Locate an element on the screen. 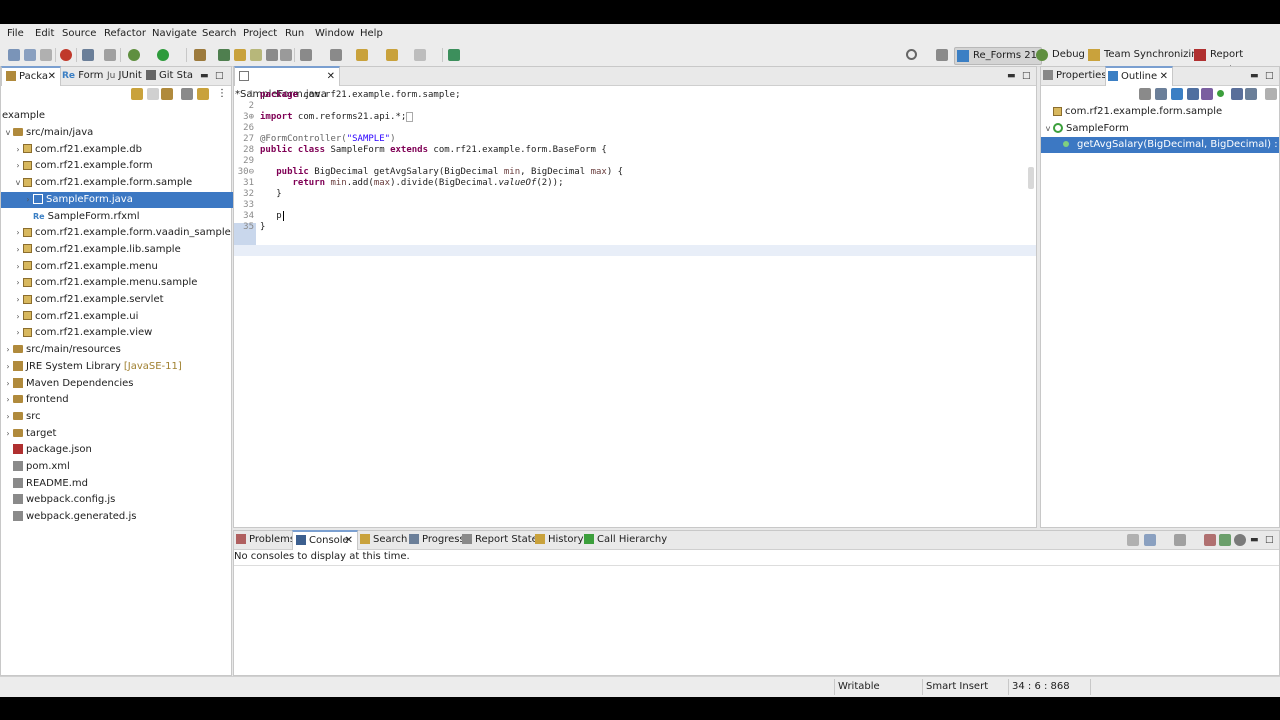 The width and height of the screenshot is (1280, 720). prev-annotation-icon is located at coordinates (336, 55).